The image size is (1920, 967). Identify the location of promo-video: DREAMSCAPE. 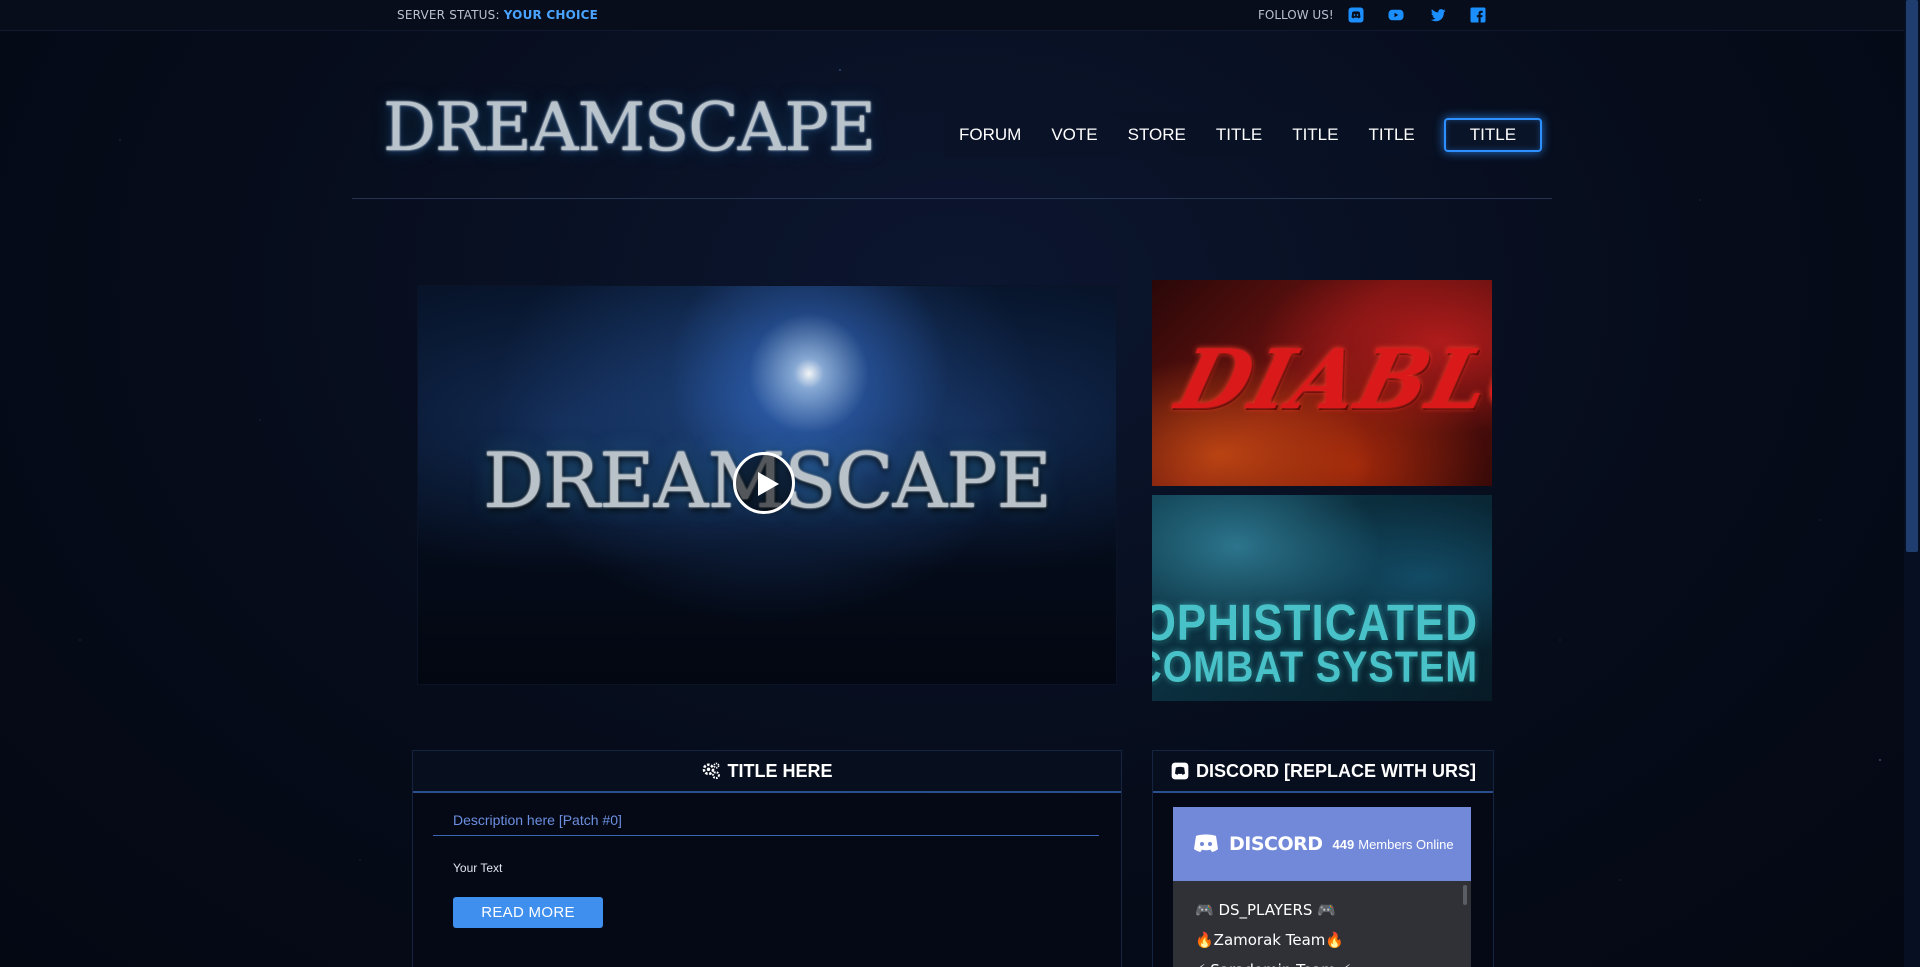
(767, 485).